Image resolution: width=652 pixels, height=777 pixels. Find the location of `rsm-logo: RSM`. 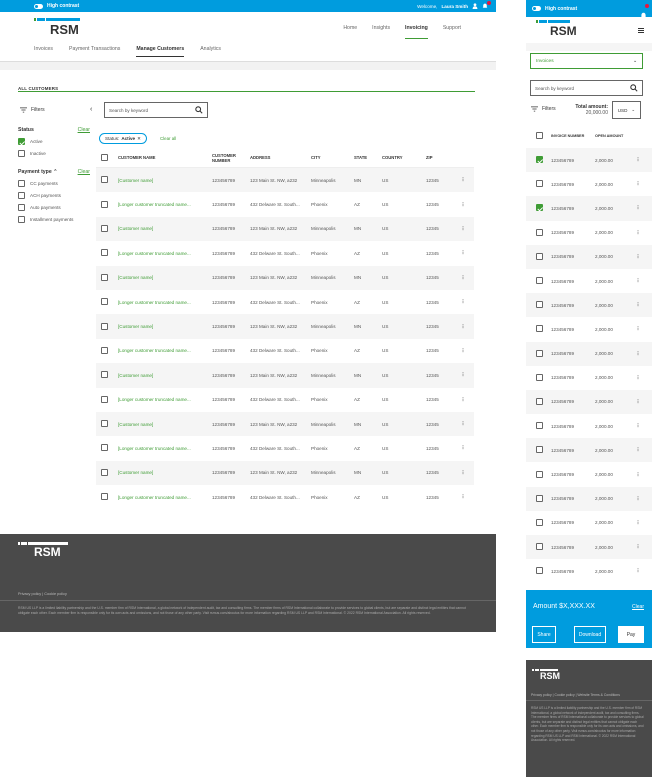

rsm-logo: RSM is located at coordinates (57, 27).